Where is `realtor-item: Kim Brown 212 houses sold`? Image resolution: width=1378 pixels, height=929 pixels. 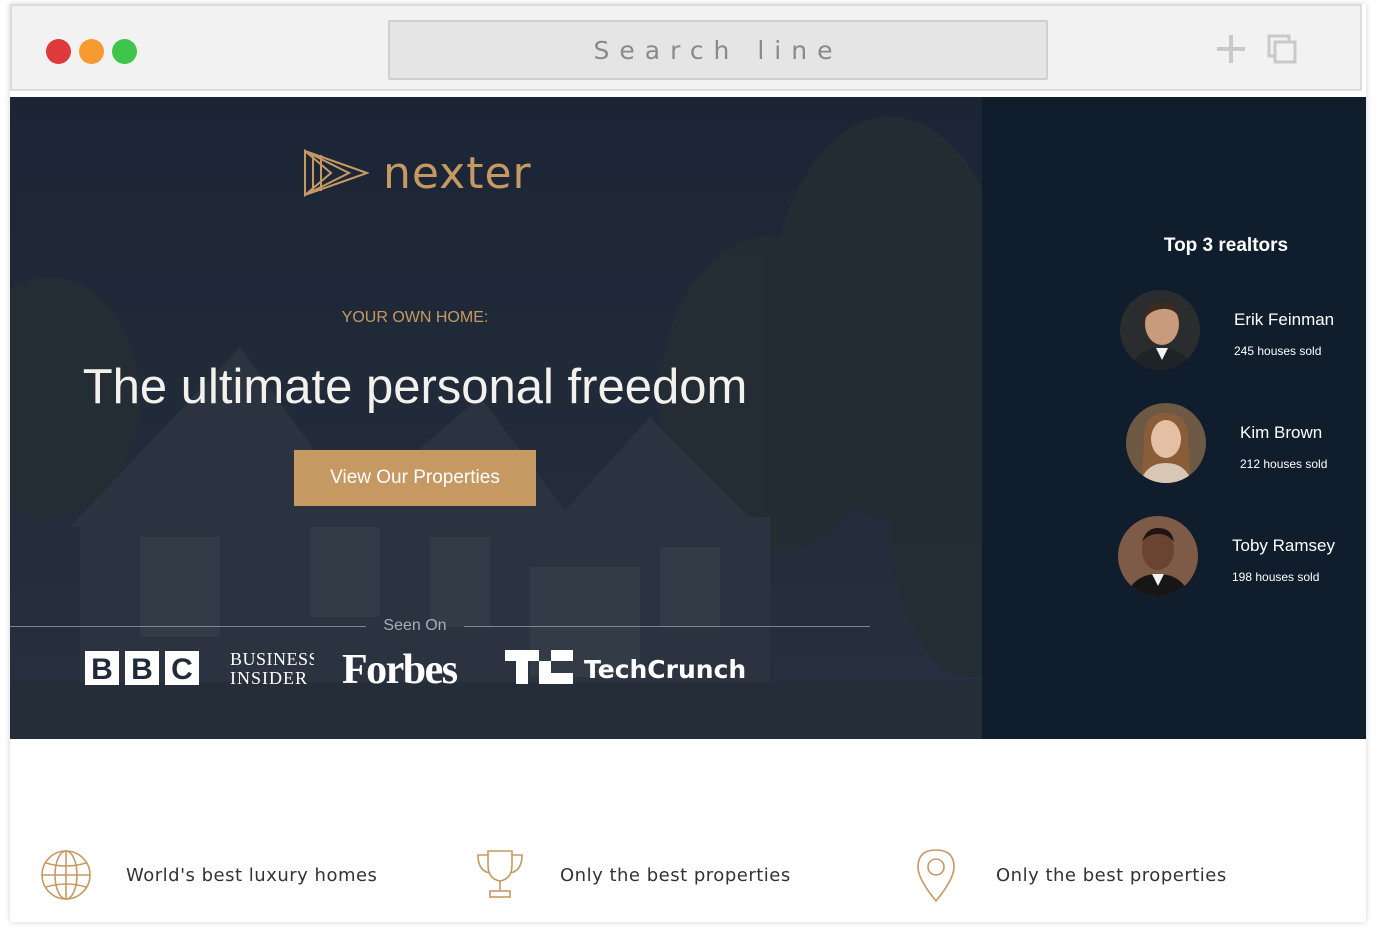 realtor-item: Kim Brown 212 houses sold is located at coordinates (1174, 448).